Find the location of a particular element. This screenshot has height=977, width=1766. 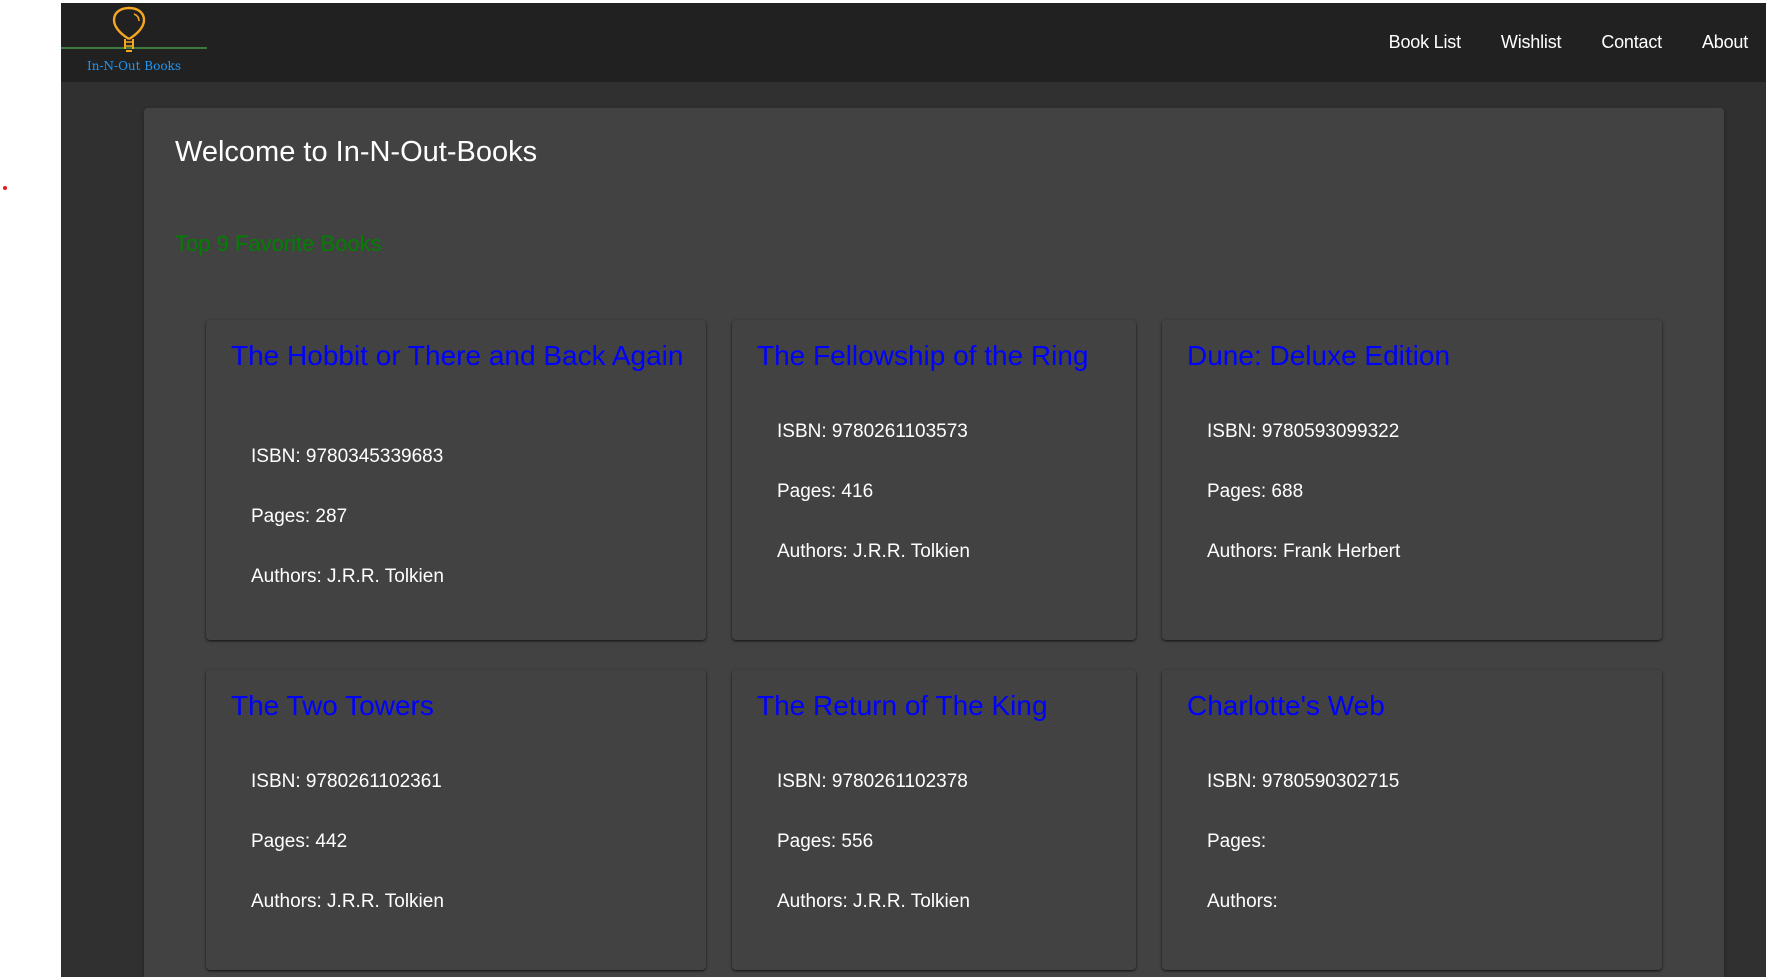

book-isbn: ISBN: 9780345339683 is located at coordinates (347, 456).